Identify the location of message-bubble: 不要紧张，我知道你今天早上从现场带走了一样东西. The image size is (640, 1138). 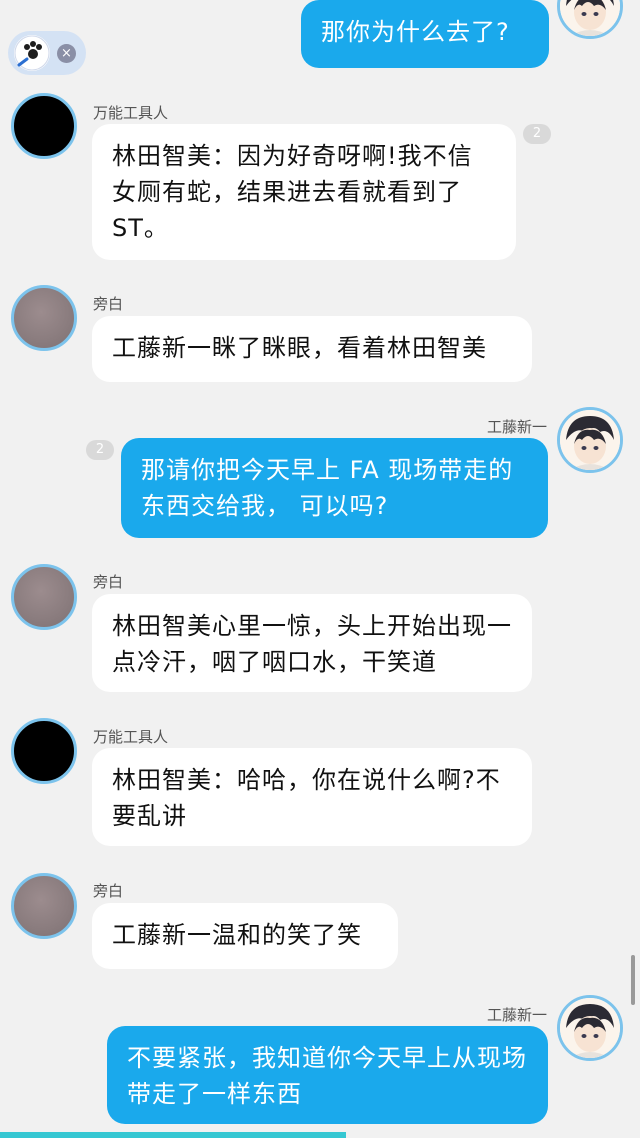
(327, 1075).